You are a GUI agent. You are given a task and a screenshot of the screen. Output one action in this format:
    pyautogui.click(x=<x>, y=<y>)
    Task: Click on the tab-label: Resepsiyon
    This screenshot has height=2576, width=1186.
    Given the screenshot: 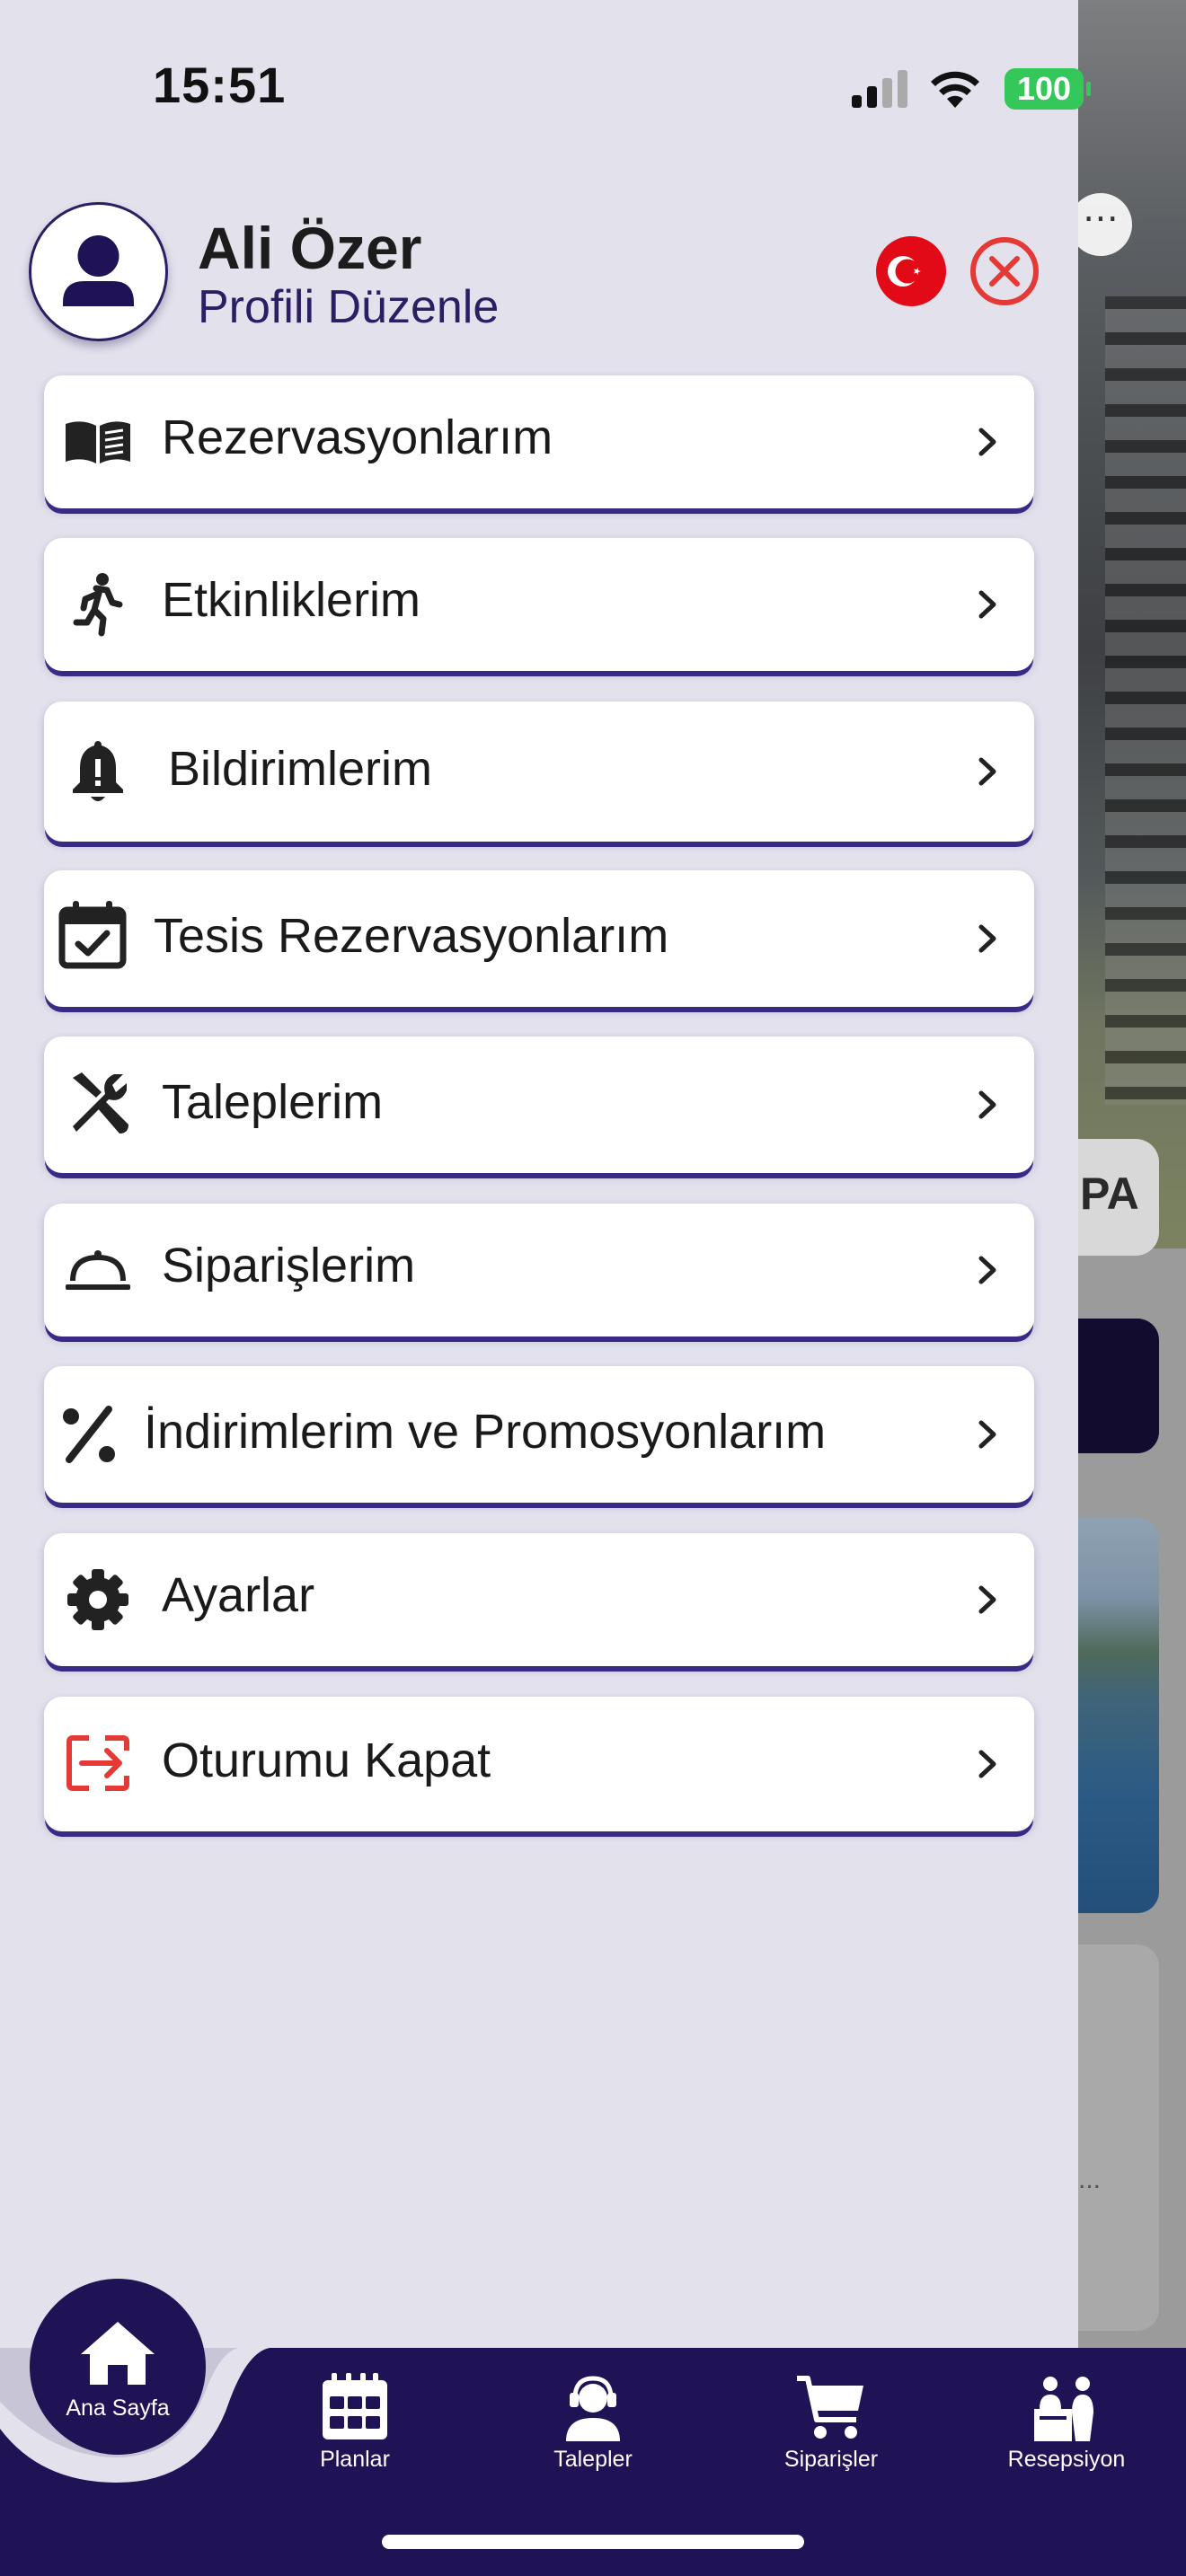 What is the action you would take?
    pyautogui.click(x=1066, y=2459)
    